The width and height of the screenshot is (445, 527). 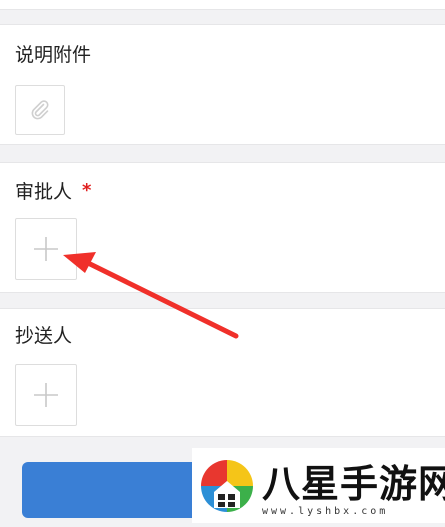 What do you see at coordinates (222, 5) in the screenshot?
I see `previous-section` at bounding box center [222, 5].